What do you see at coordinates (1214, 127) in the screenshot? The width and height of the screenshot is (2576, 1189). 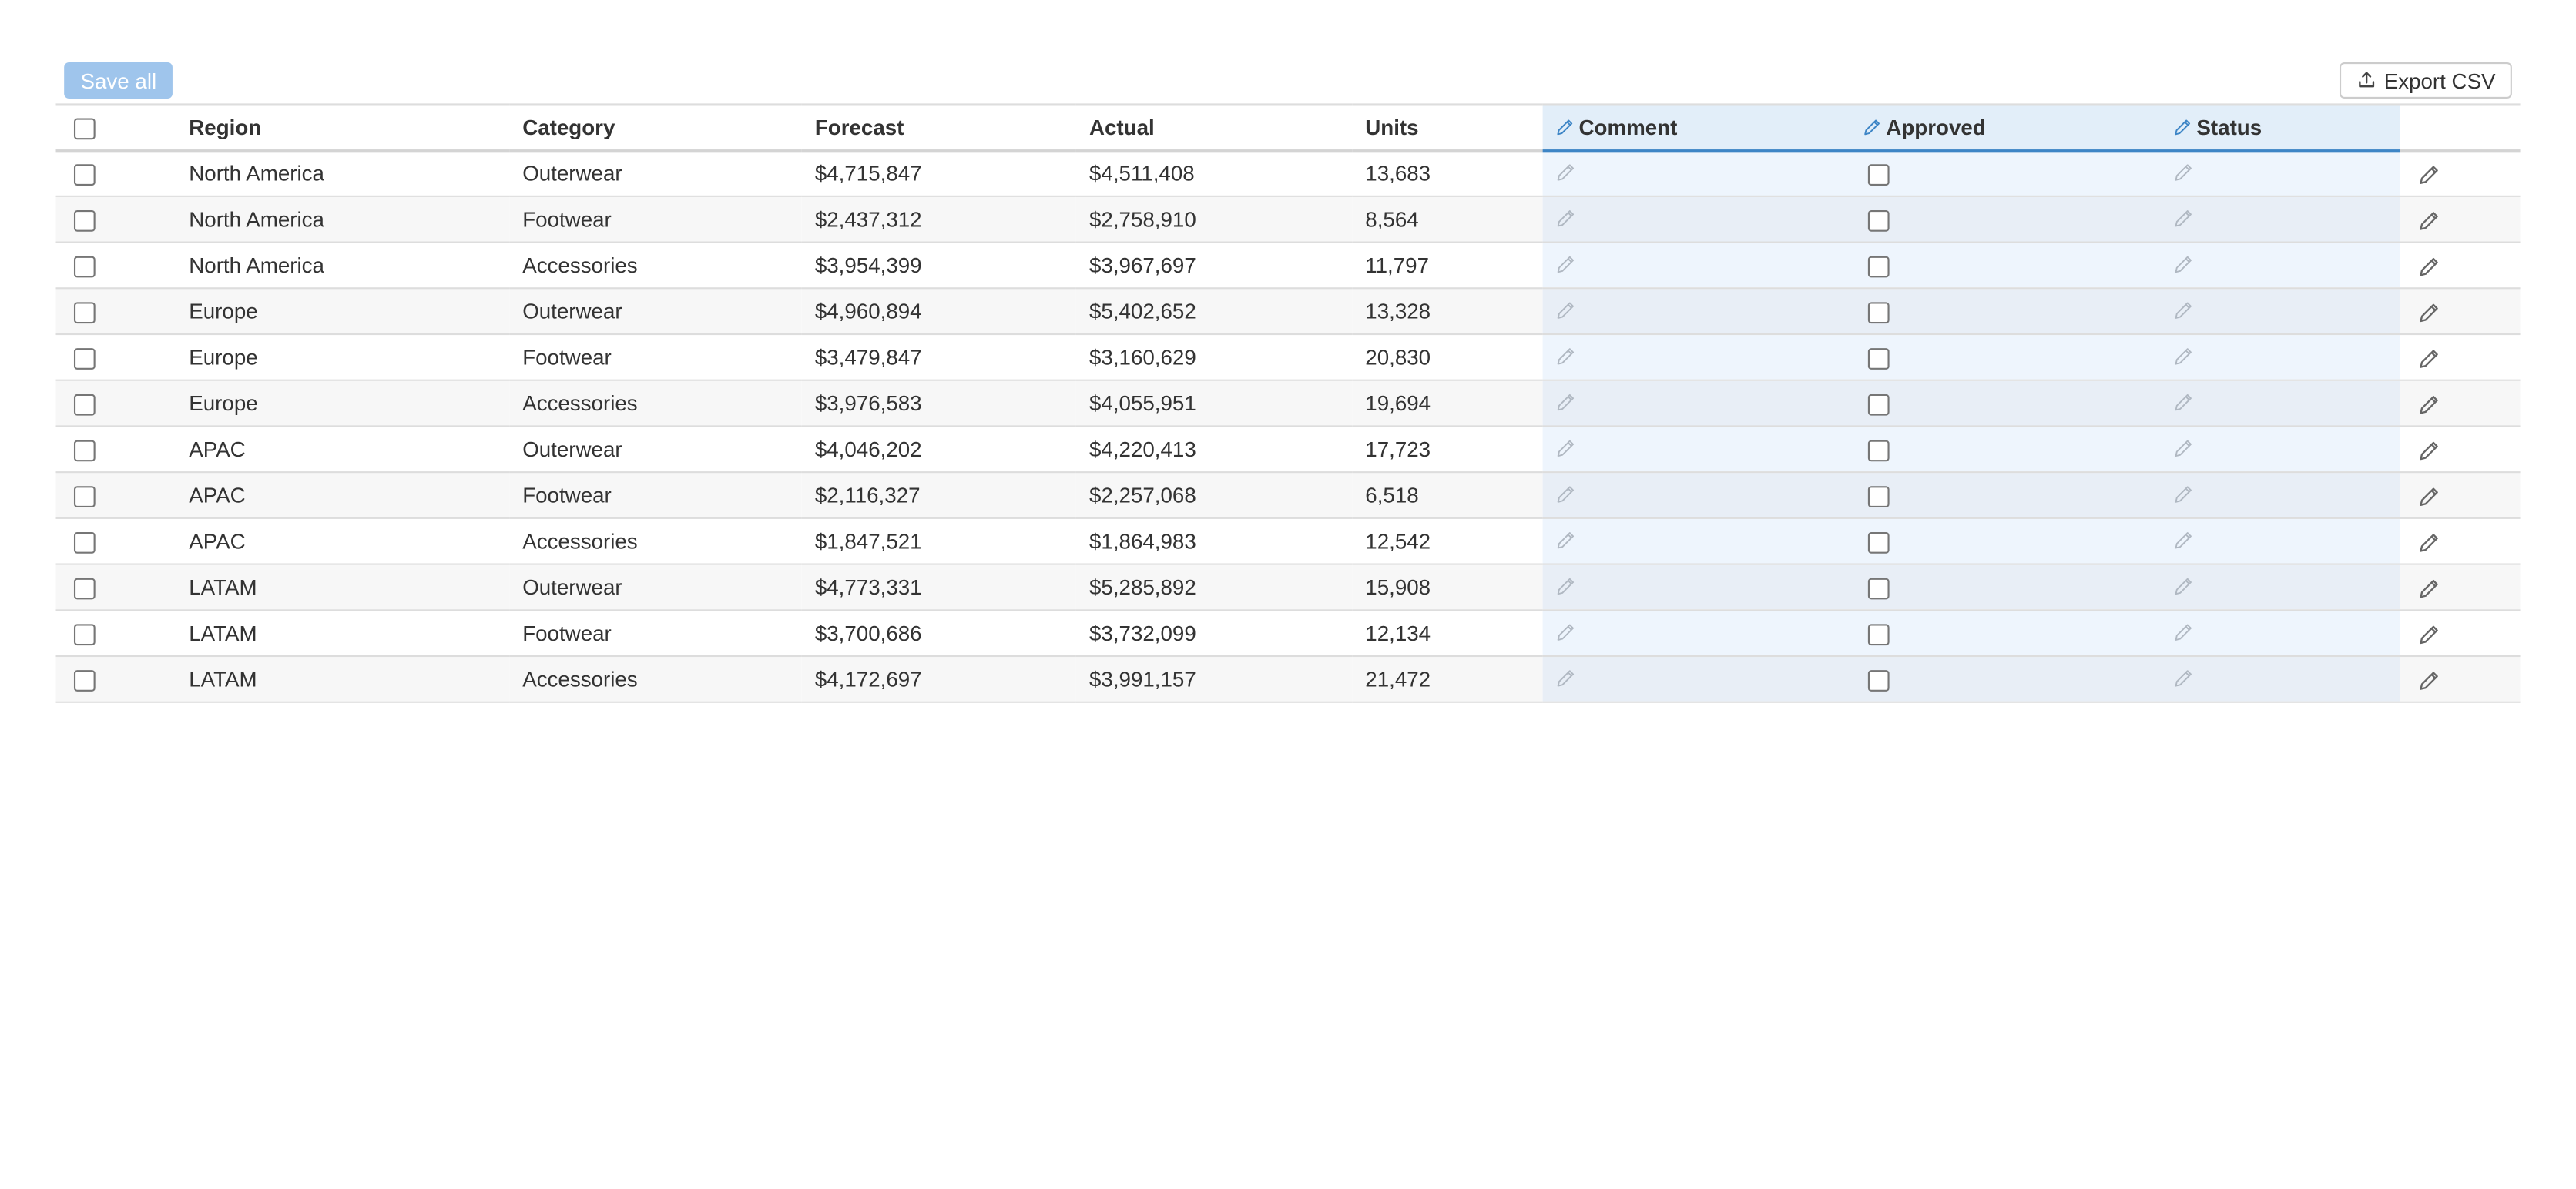 I see `column-header-actual: Actual` at bounding box center [1214, 127].